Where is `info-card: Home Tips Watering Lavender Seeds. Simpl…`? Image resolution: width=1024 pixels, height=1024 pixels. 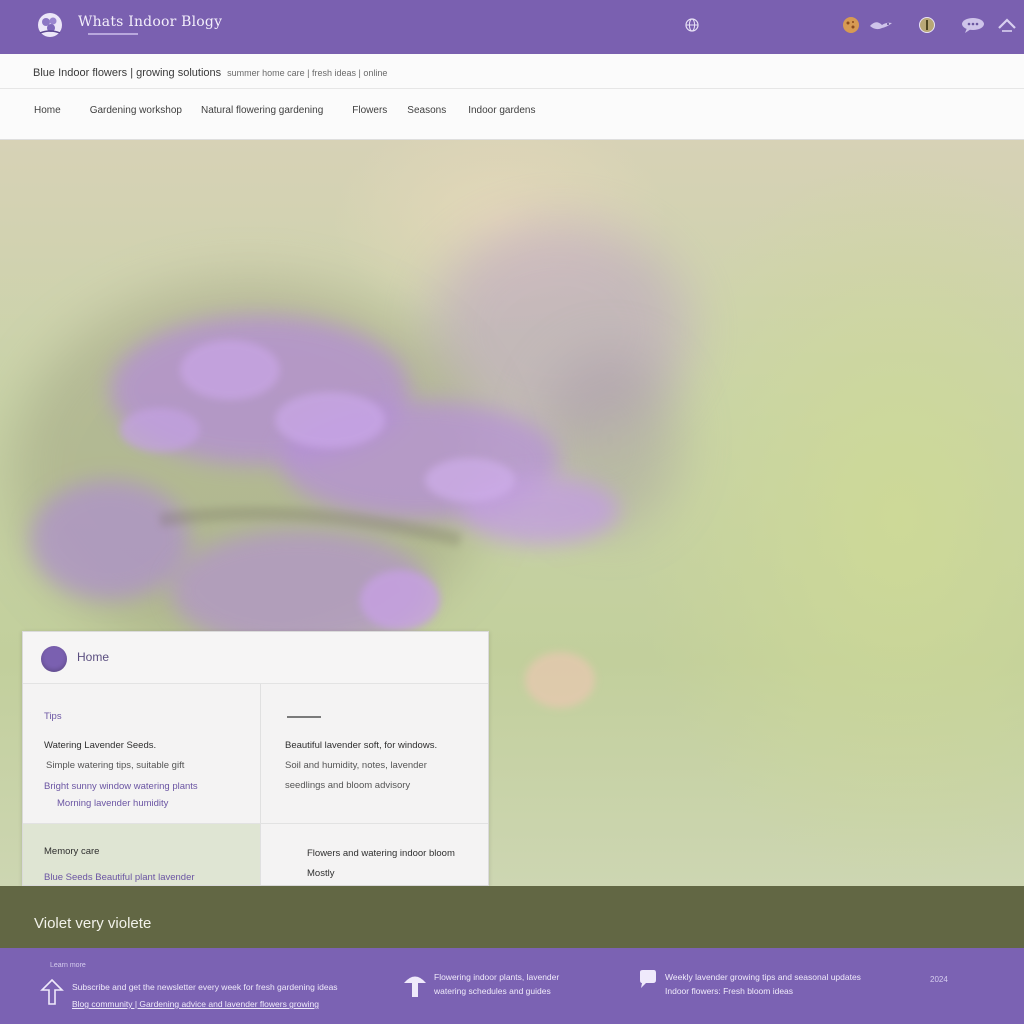
info-card: Home Tips Watering Lavender Seeds. Simpl… is located at coordinates (255, 758).